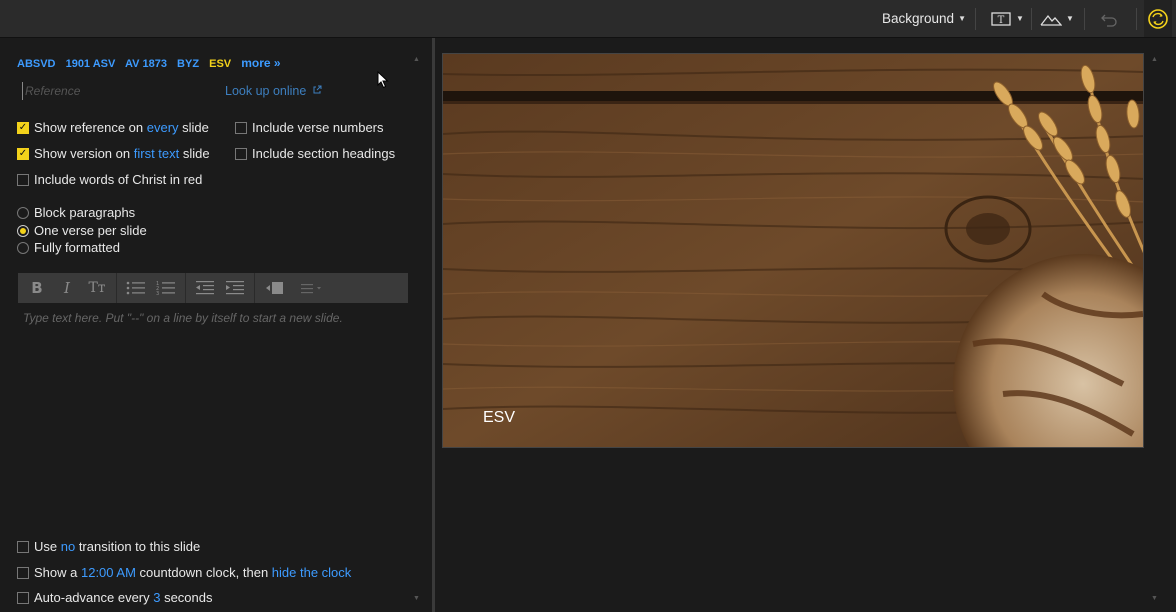 The image size is (1176, 612). What do you see at coordinates (84, 153) in the screenshot?
I see `option-text: Show version on` at bounding box center [84, 153].